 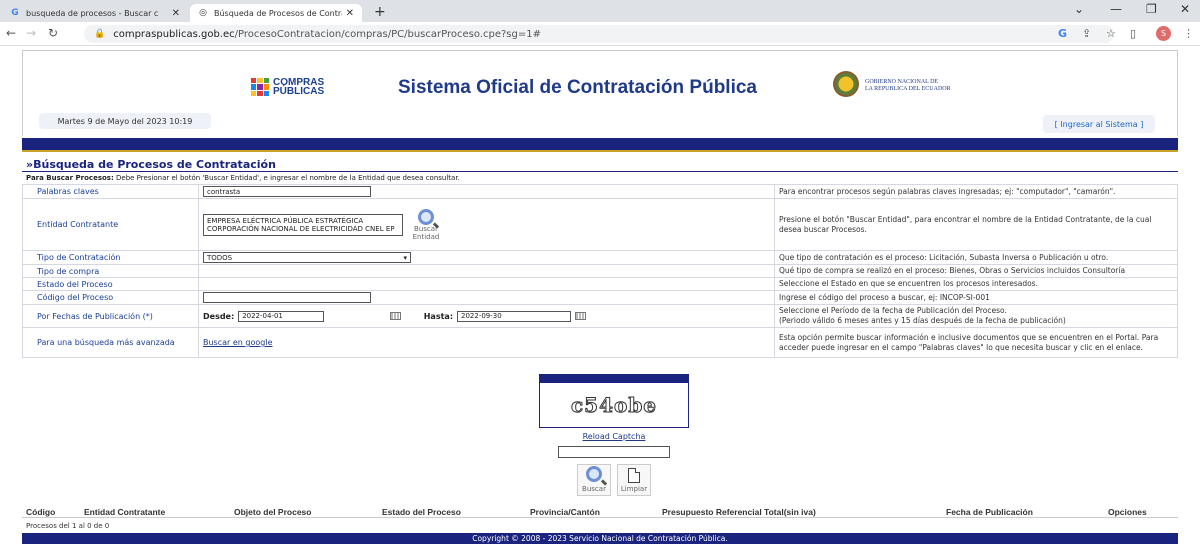 What do you see at coordinates (125, 512) in the screenshot?
I see `col-entidad: Entidad Contratante` at bounding box center [125, 512].